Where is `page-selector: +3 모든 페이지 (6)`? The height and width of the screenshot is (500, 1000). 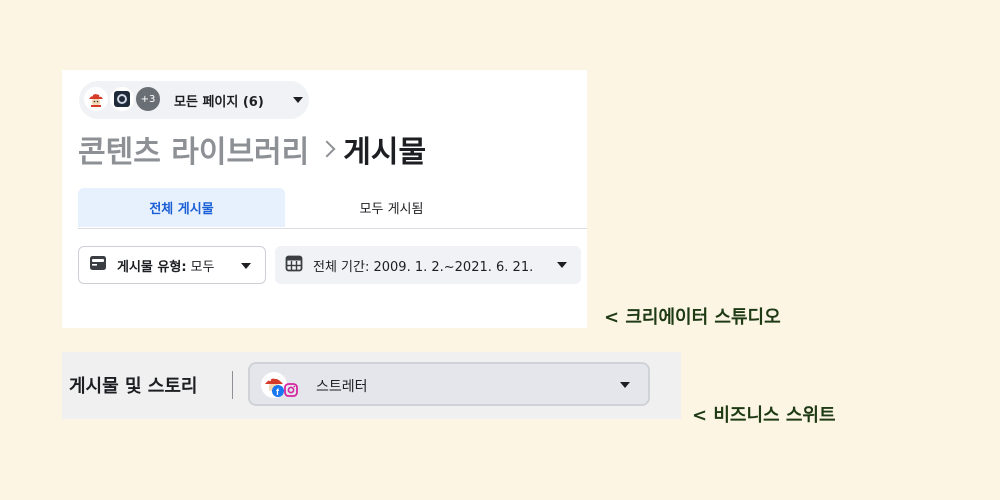
page-selector: +3 모든 페이지 (6) is located at coordinates (194, 100).